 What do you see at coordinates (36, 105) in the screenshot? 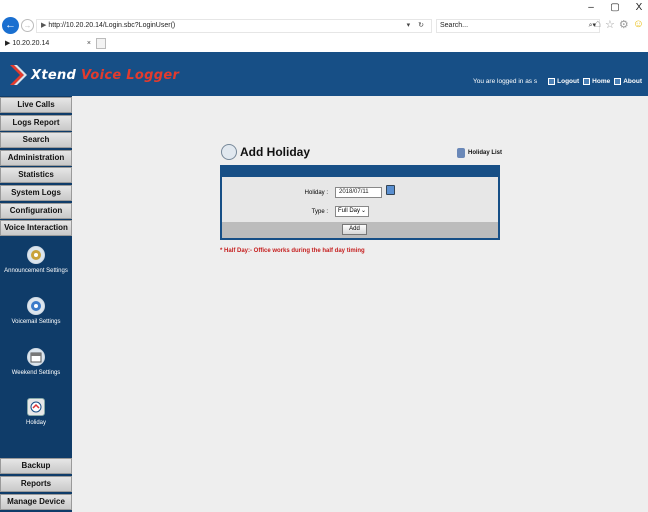
I see `sidebar-item-live-calls: Live Calls` at bounding box center [36, 105].